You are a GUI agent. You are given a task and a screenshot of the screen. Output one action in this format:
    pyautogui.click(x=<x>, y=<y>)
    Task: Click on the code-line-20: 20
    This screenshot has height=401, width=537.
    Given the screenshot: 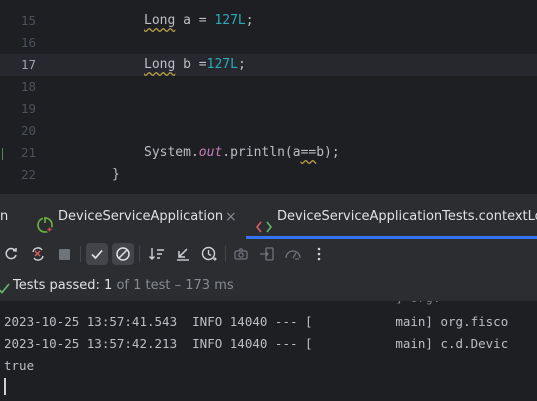 What is the action you would take?
    pyautogui.click(x=268, y=131)
    